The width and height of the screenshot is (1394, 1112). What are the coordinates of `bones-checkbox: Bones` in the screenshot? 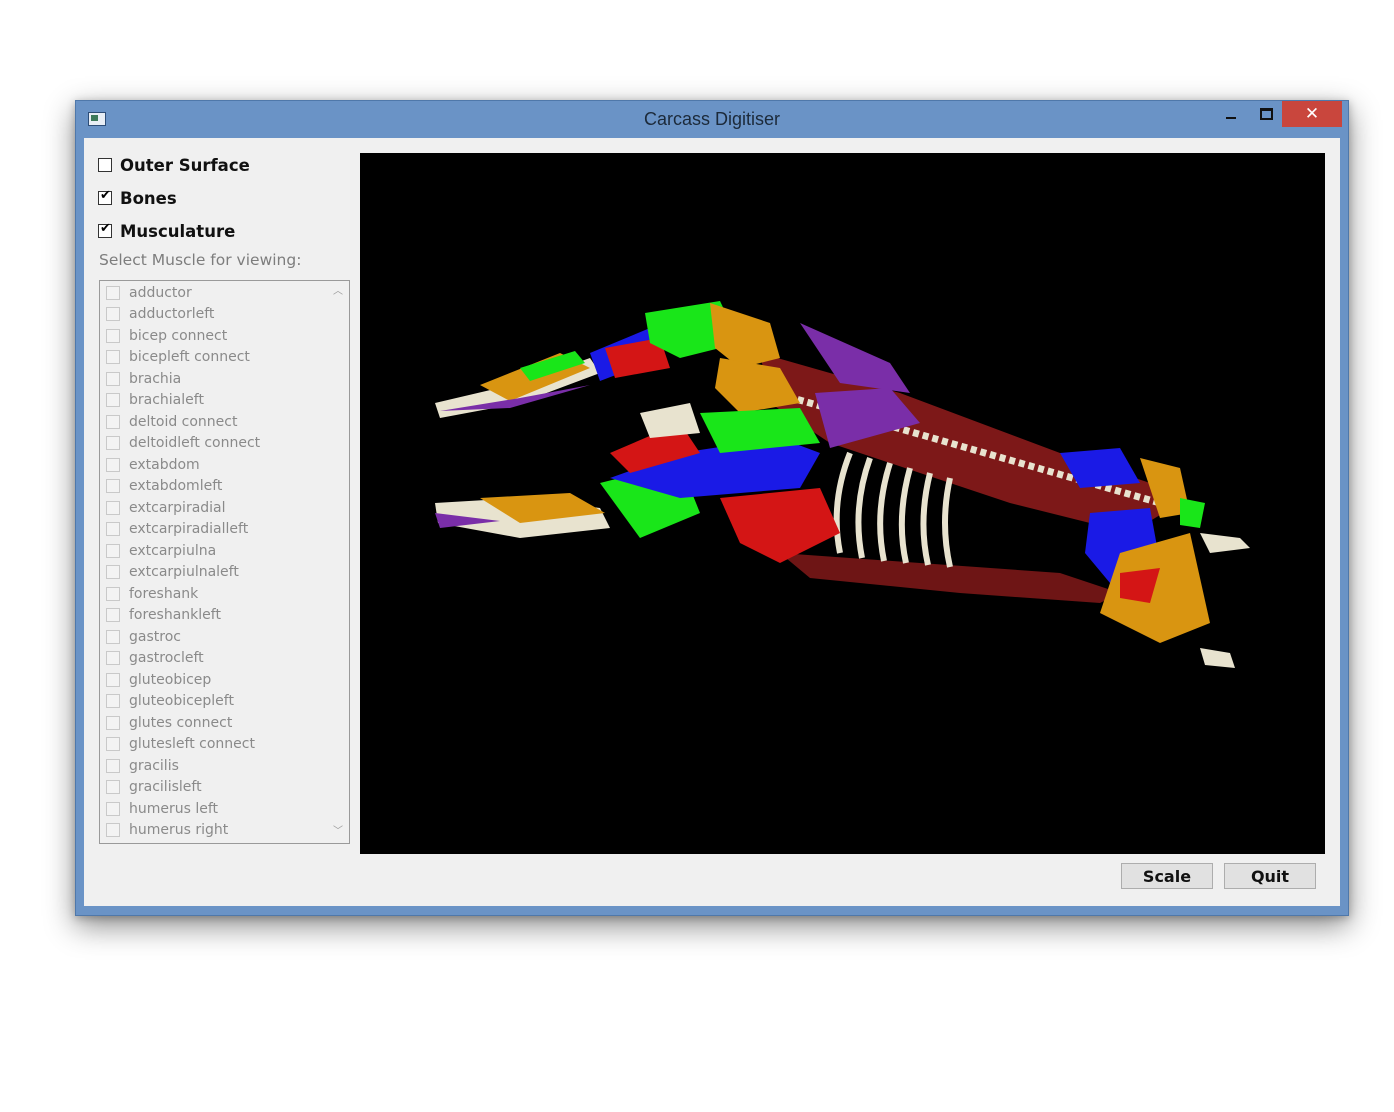 It's located at (137, 198).